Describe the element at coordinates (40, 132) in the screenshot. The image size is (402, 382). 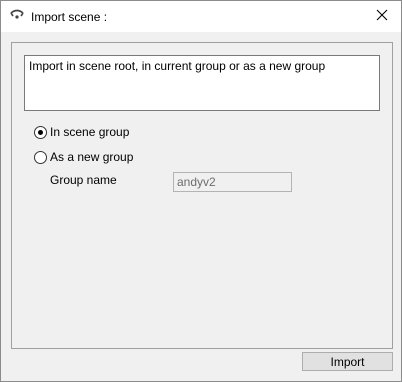
I see `radio-button-selected` at that location.